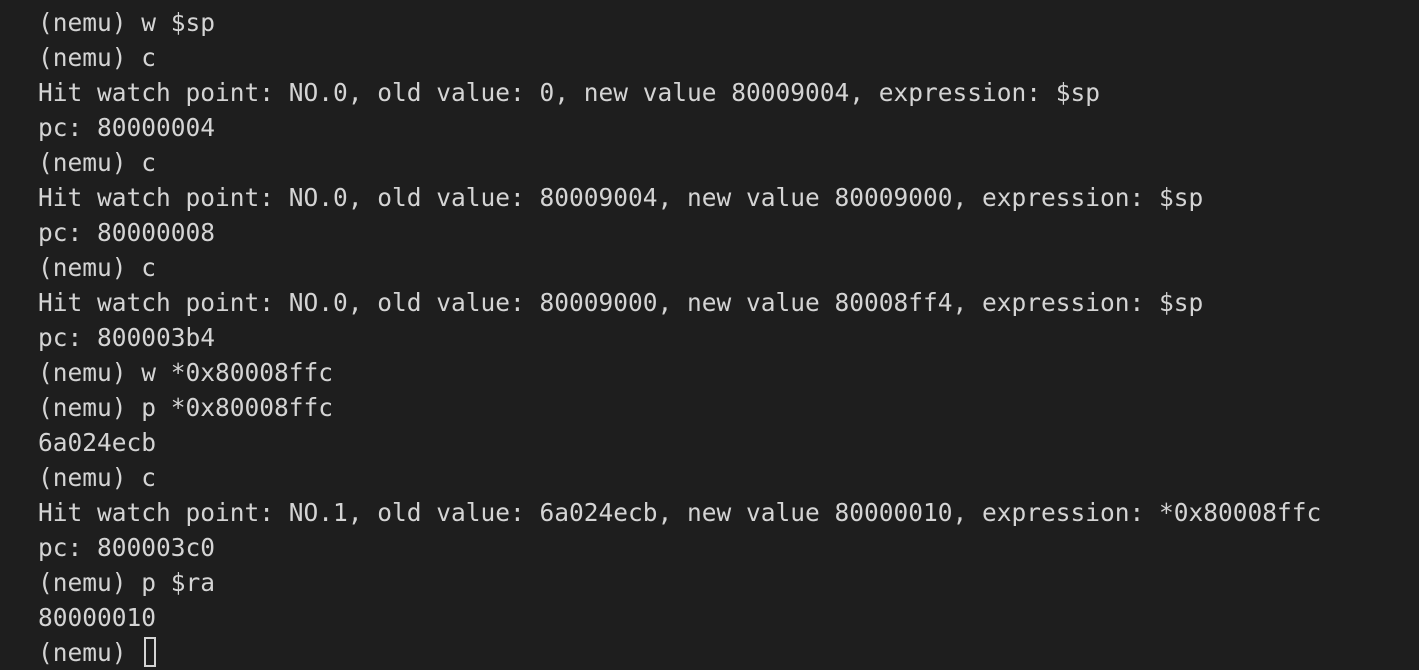 The width and height of the screenshot is (1419, 670). What do you see at coordinates (186, 372) in the screenshot?
I see `terminal-line: (nemu) w *0x80008ffc` at bounding box center [186, 372].